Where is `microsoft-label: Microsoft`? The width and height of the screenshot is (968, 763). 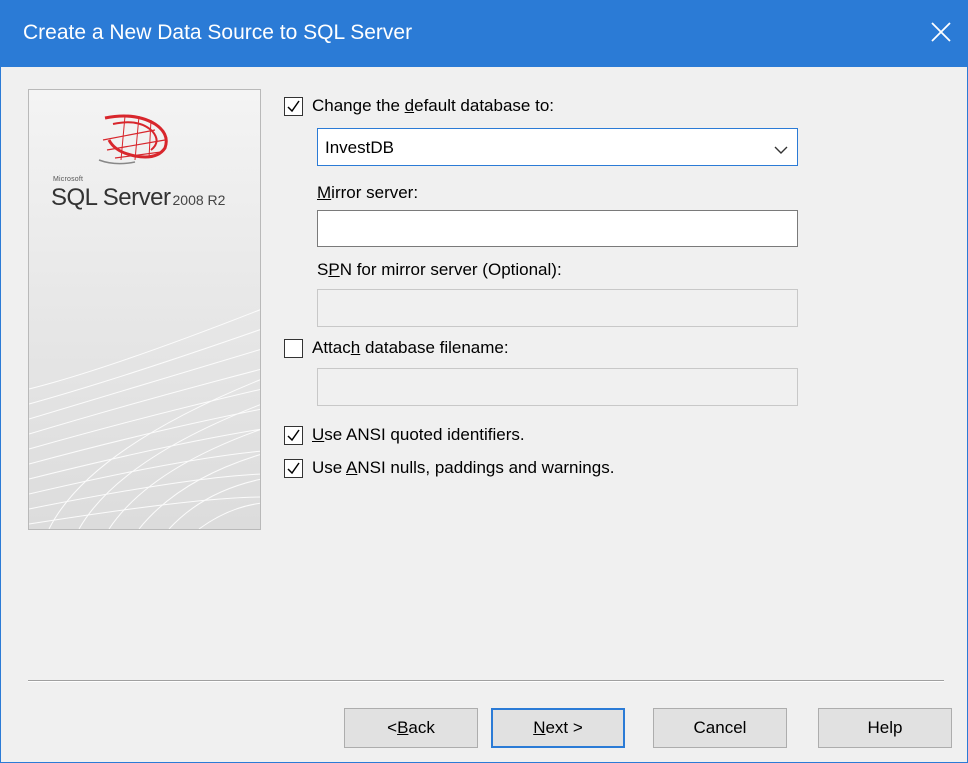
microsoft-label: Microsoft is located at coordinates (68, 179).